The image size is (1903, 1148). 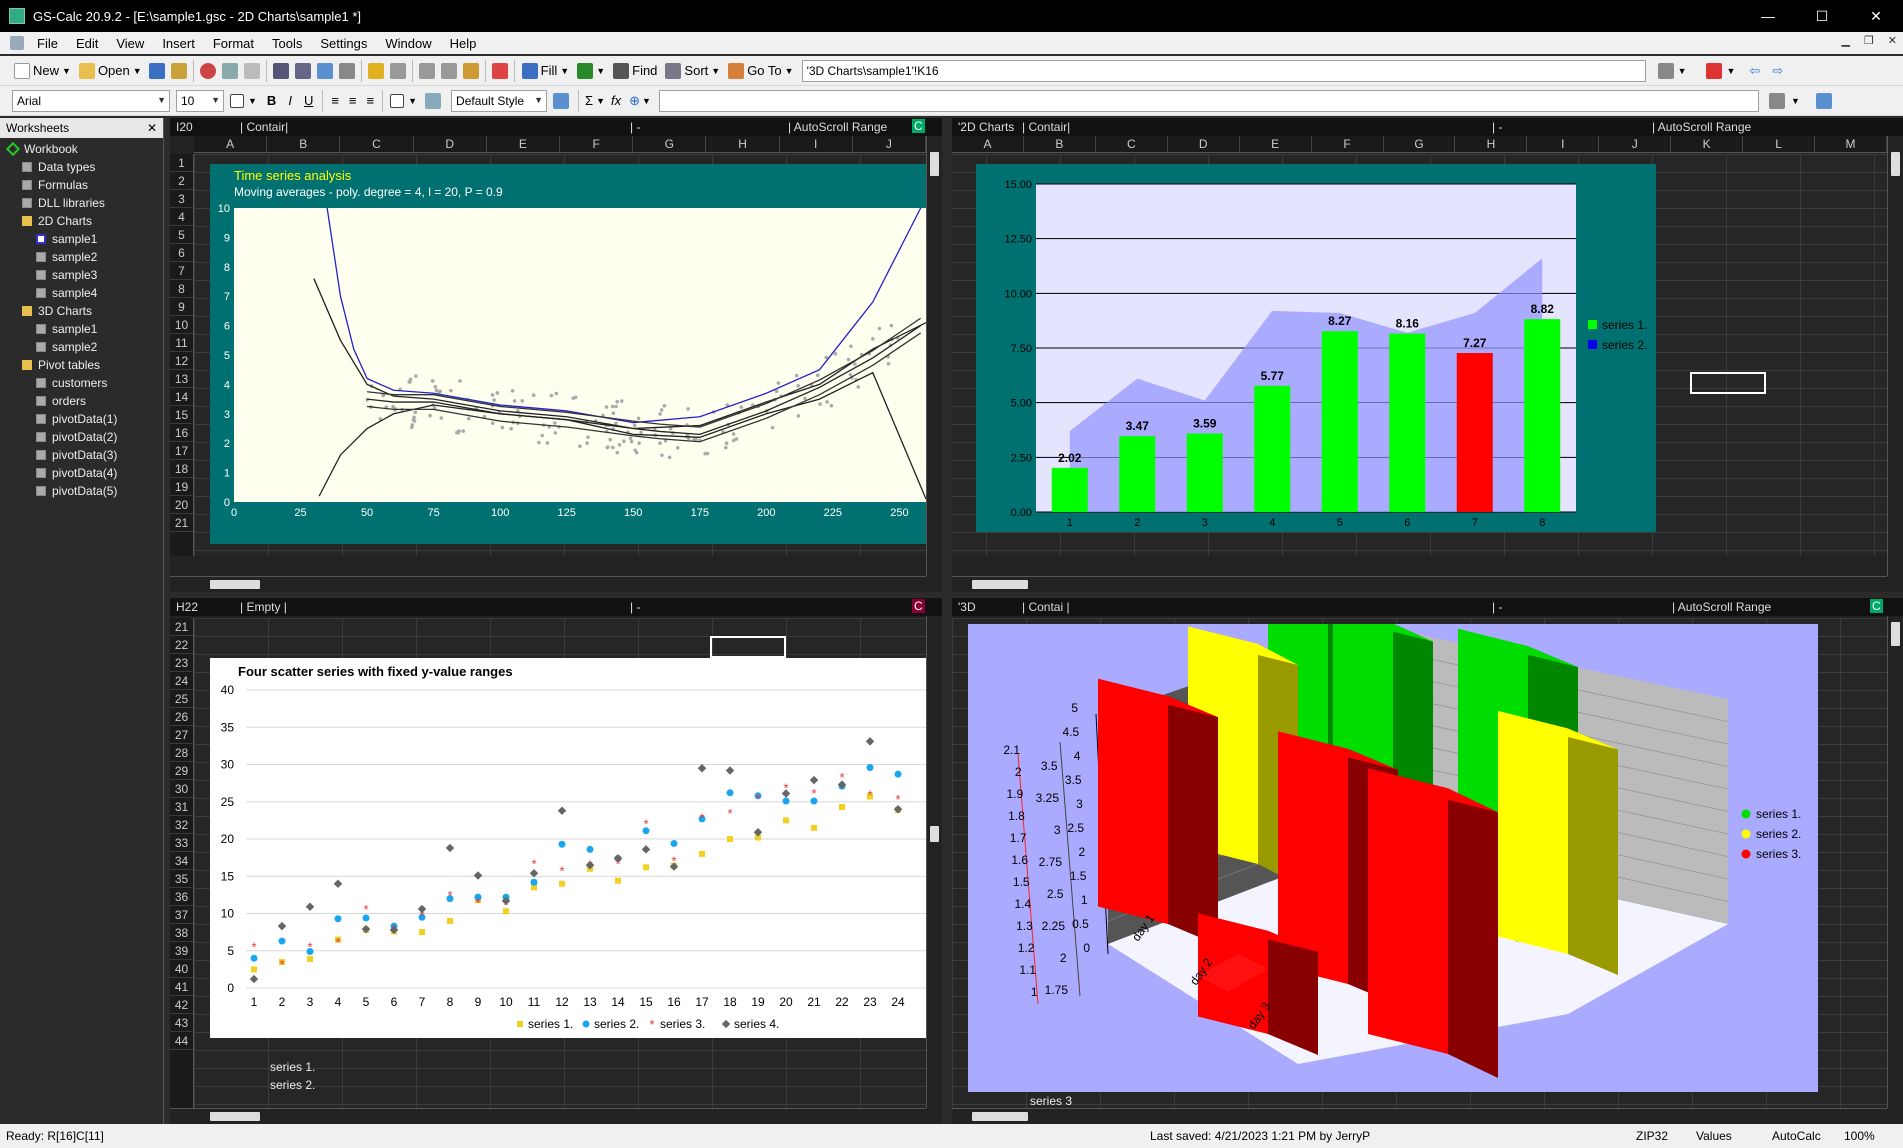 I want to click on new-button: New ▼, so click(x=42, y=71).